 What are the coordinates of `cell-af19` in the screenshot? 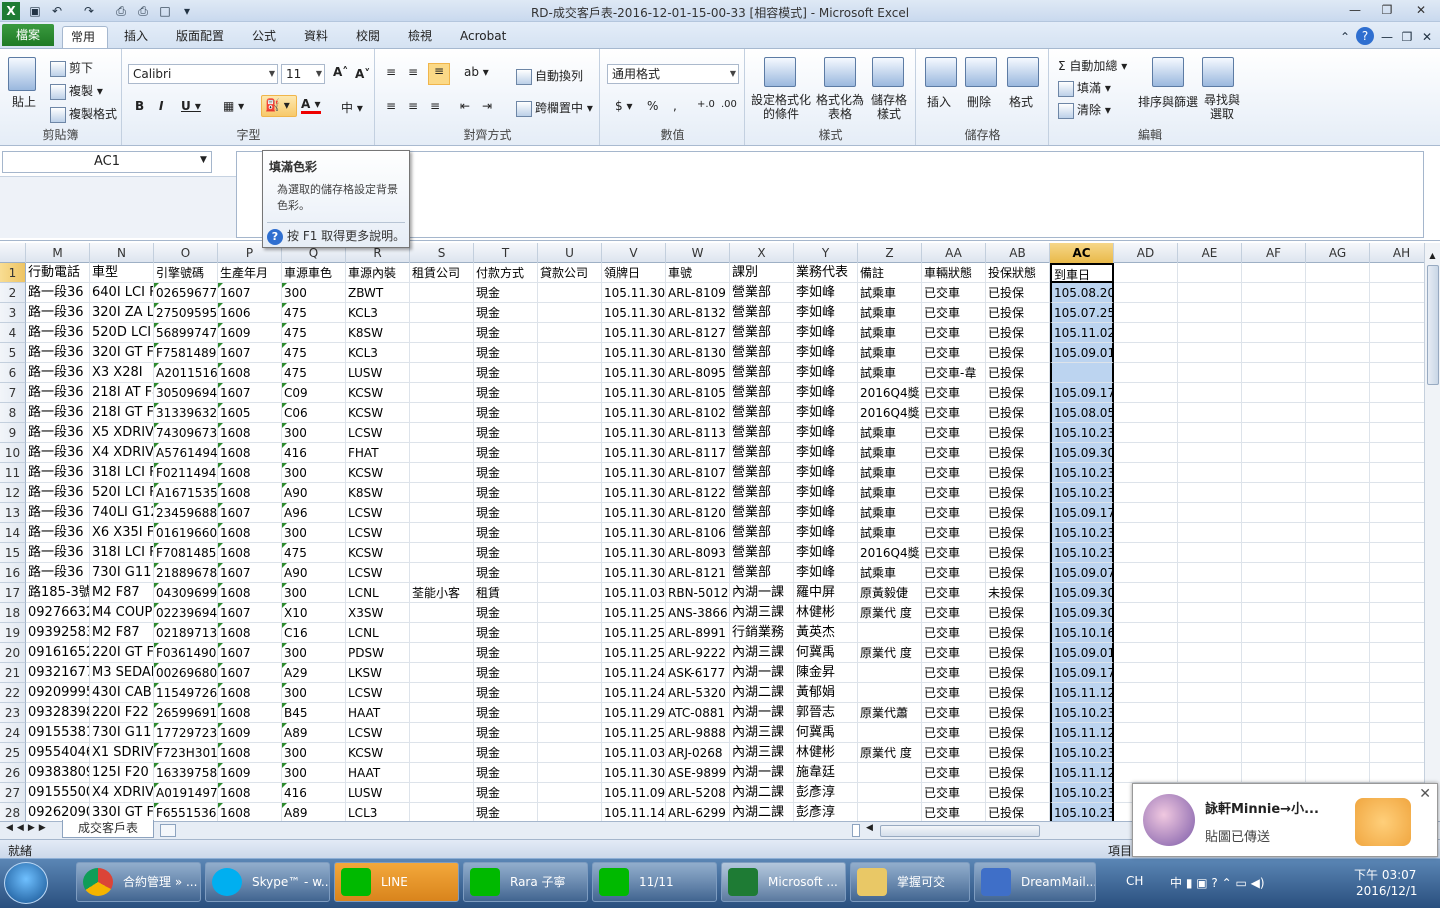 It's located at (1274, 633).